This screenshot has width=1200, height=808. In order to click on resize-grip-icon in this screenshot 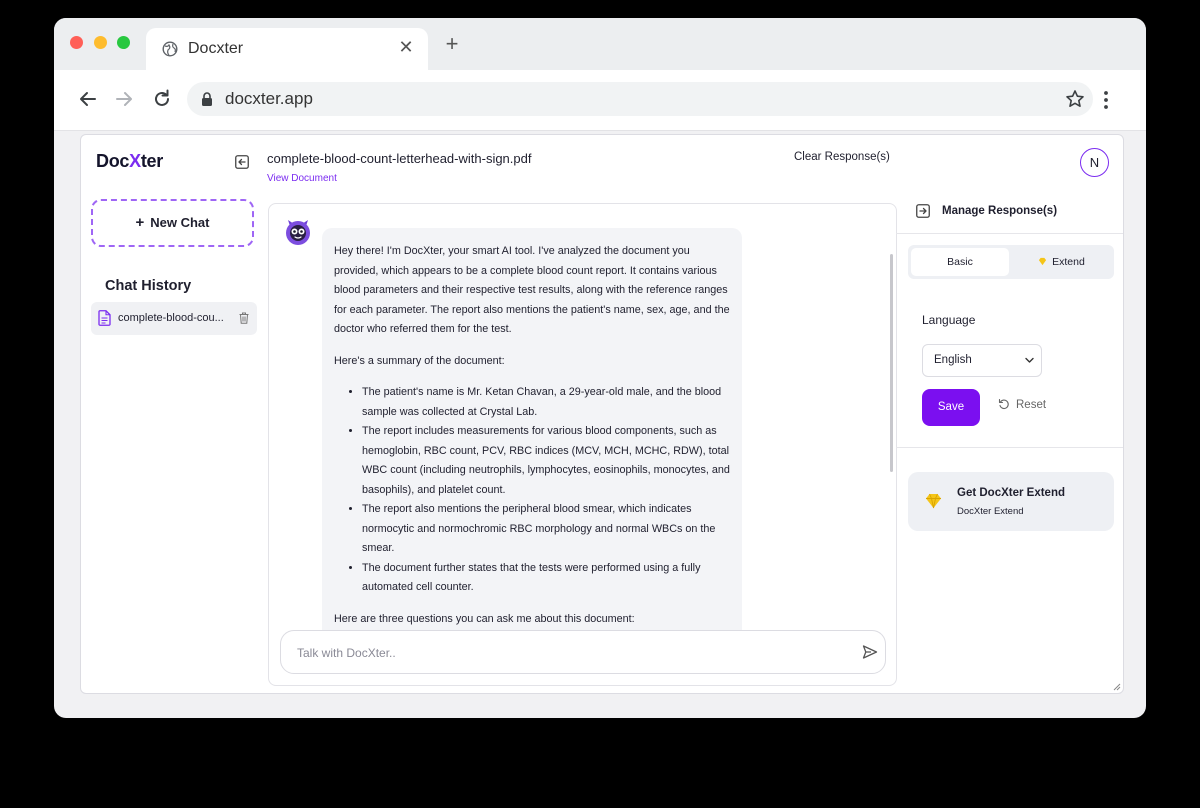, I will do `click(1116, 686)`.